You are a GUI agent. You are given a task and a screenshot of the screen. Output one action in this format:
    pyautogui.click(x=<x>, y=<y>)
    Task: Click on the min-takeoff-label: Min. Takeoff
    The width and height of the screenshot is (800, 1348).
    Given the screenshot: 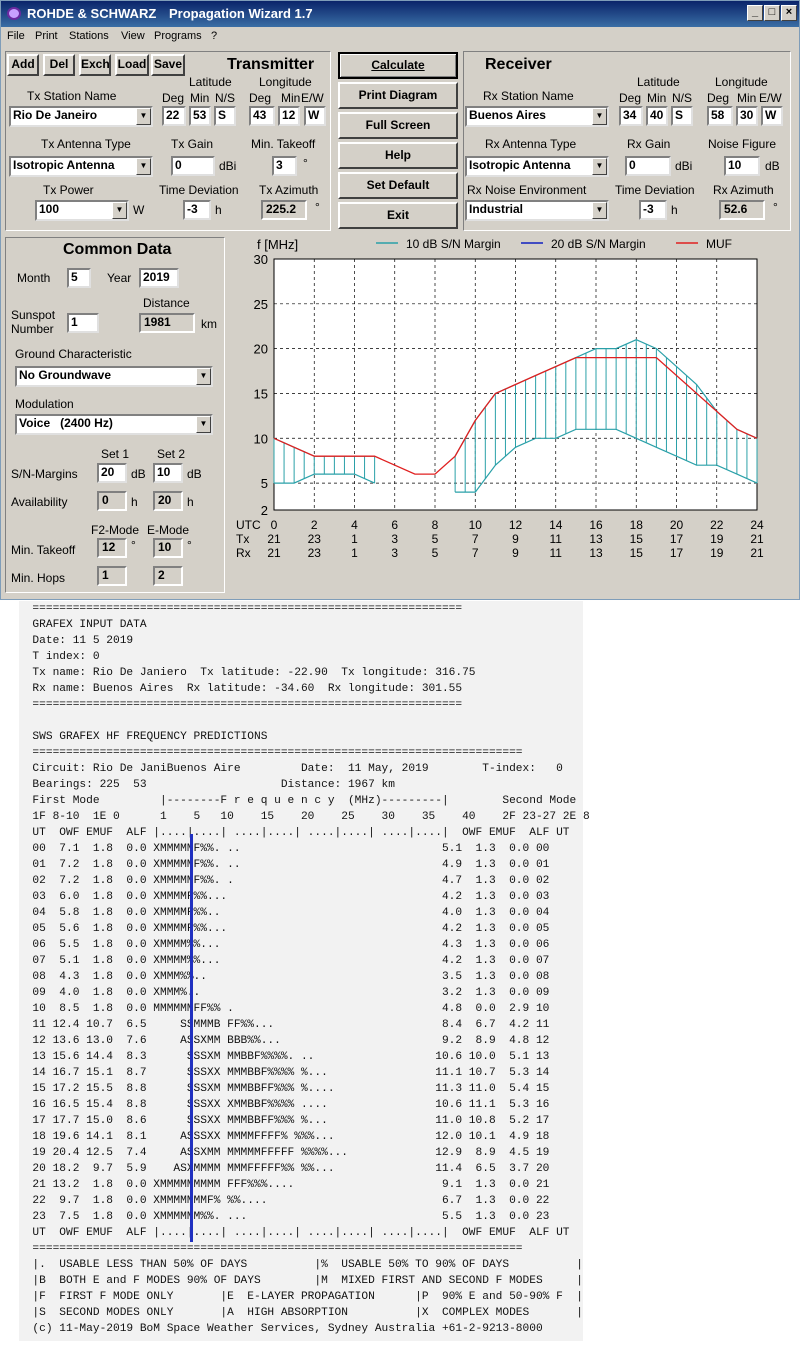 What is the action you would take?
    pyautogui.click(x=43, y=550)
    